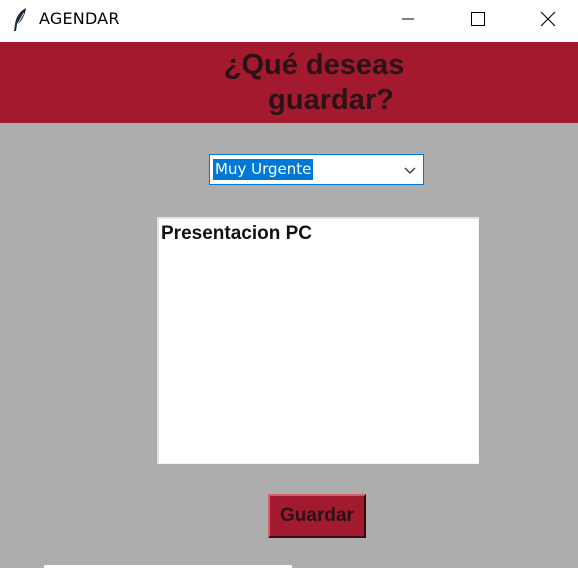  I want to click on close-button, so click(548, 19).